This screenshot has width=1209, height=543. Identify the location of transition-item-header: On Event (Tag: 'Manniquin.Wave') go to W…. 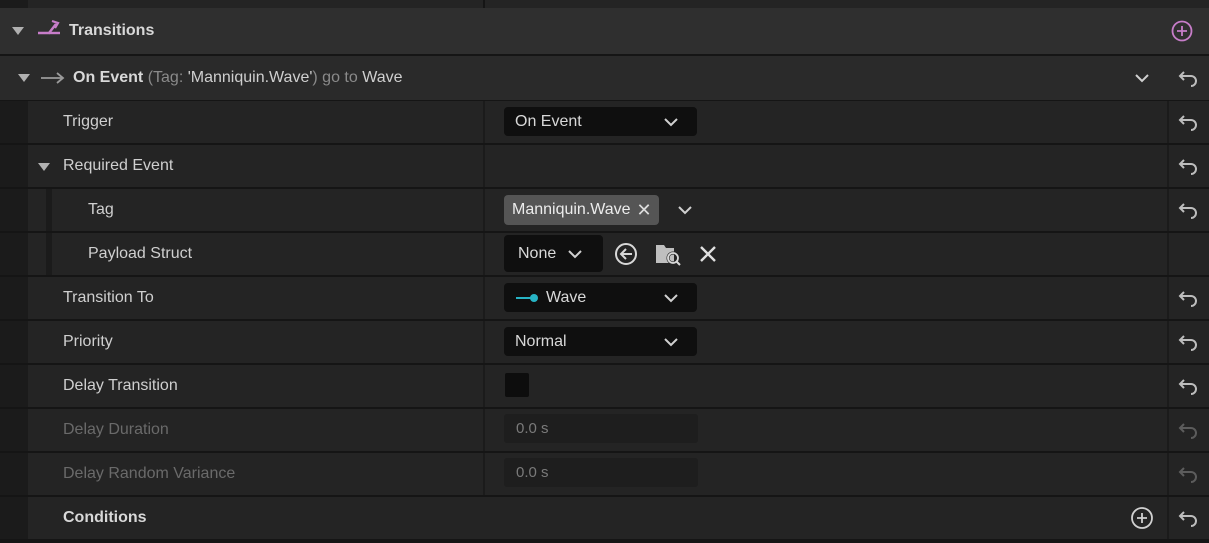
(604, 78).